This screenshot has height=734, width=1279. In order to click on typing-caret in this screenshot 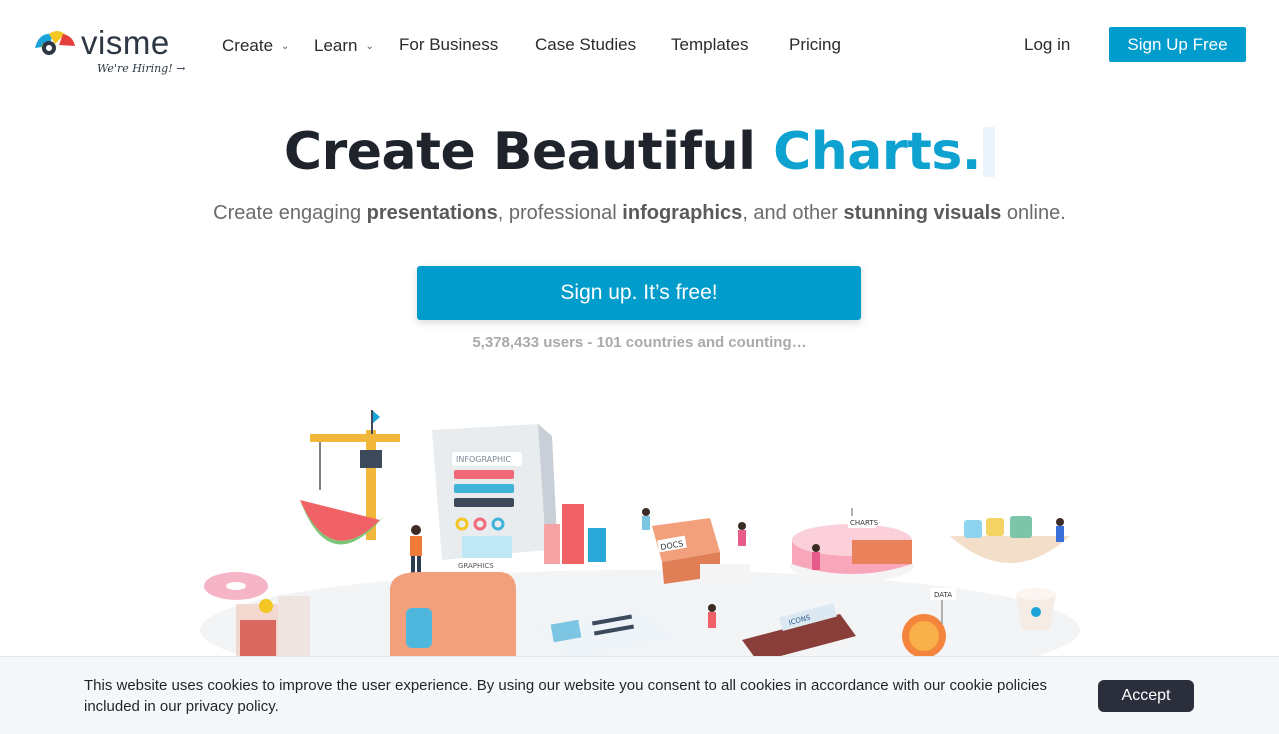, I will do `click(989, 152)`.